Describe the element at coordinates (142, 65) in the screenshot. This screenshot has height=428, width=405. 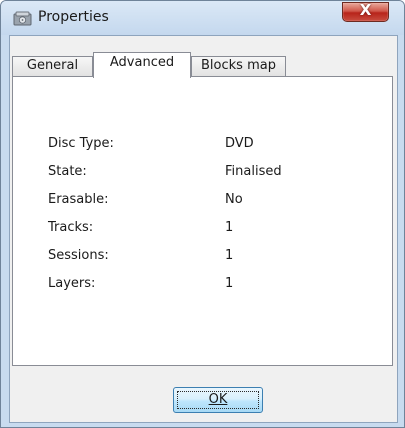
I see `tab-advanced: Advanced` at that location.